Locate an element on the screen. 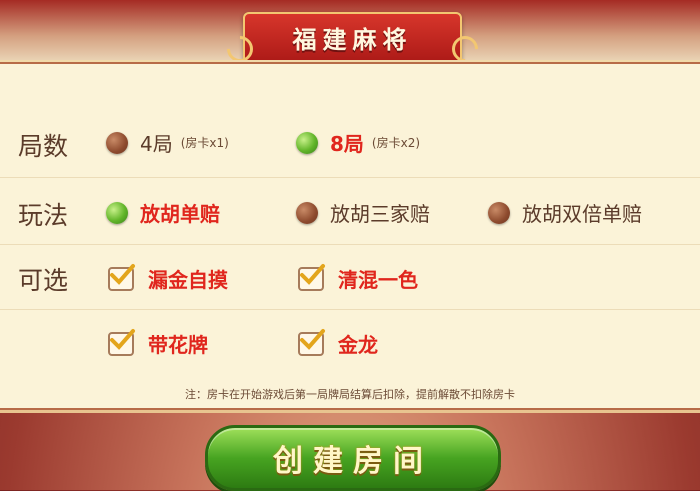 The width and height of the screenshot is (700, 491). option-fanghu-shuangbei: 放胡双倍单赔 is located at coordinates (565, 212).